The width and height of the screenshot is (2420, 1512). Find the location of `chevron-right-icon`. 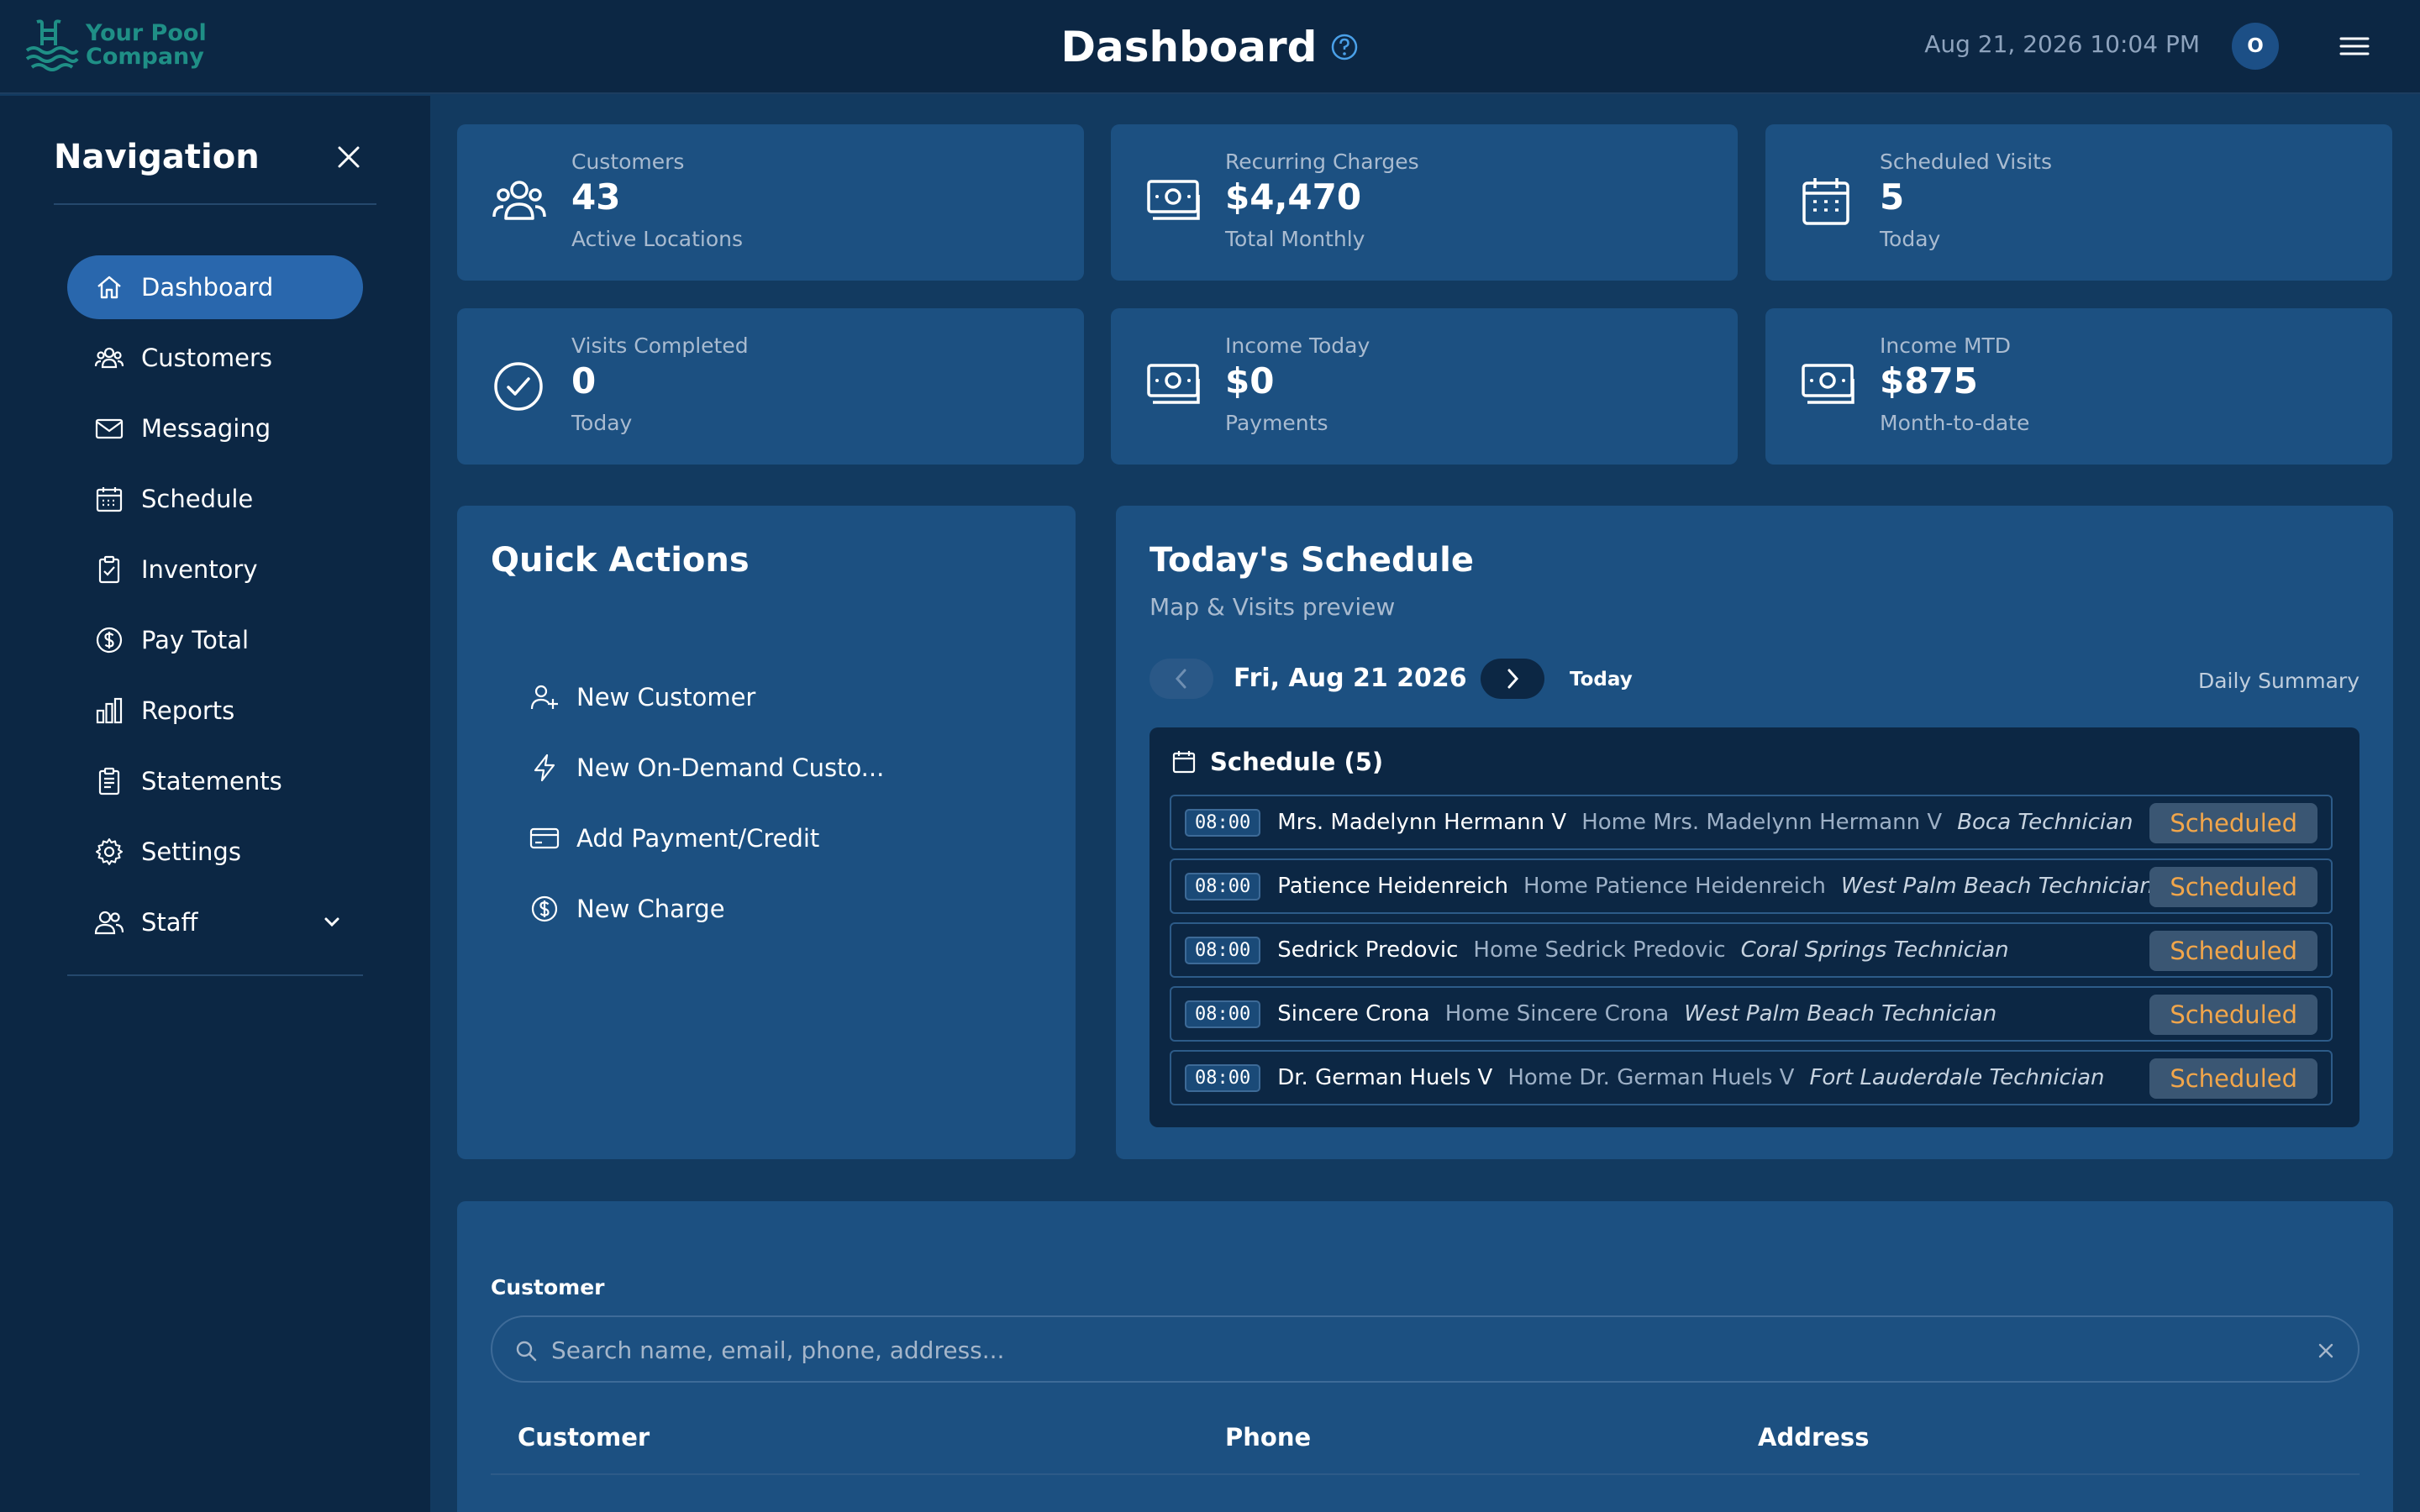

chevron-right-icon is located at coordinates (1513, 679).